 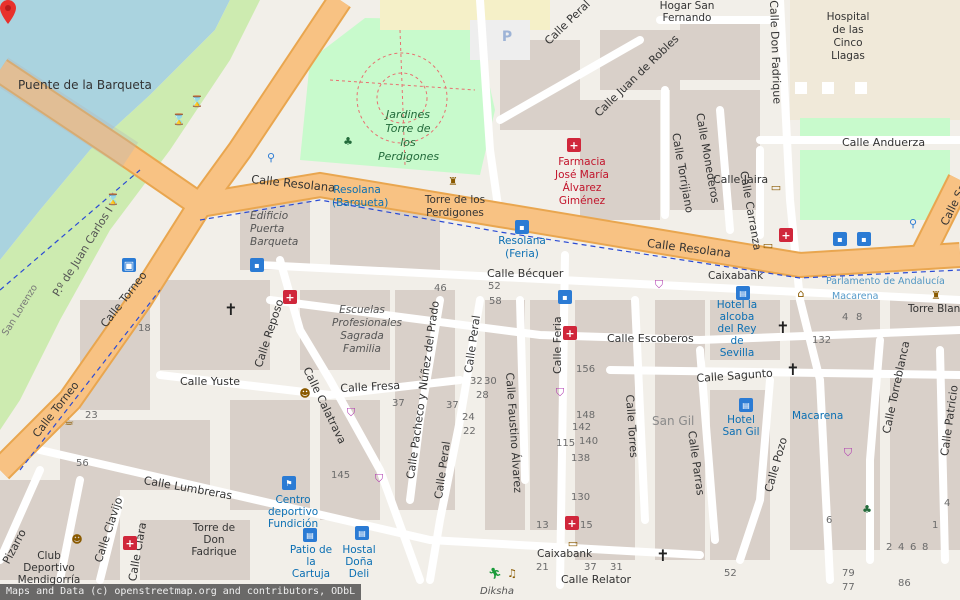 What do you see at coordinates (440, 288) in the screenshot?
I see `house-number: 46` at bounding box center [440, 288].